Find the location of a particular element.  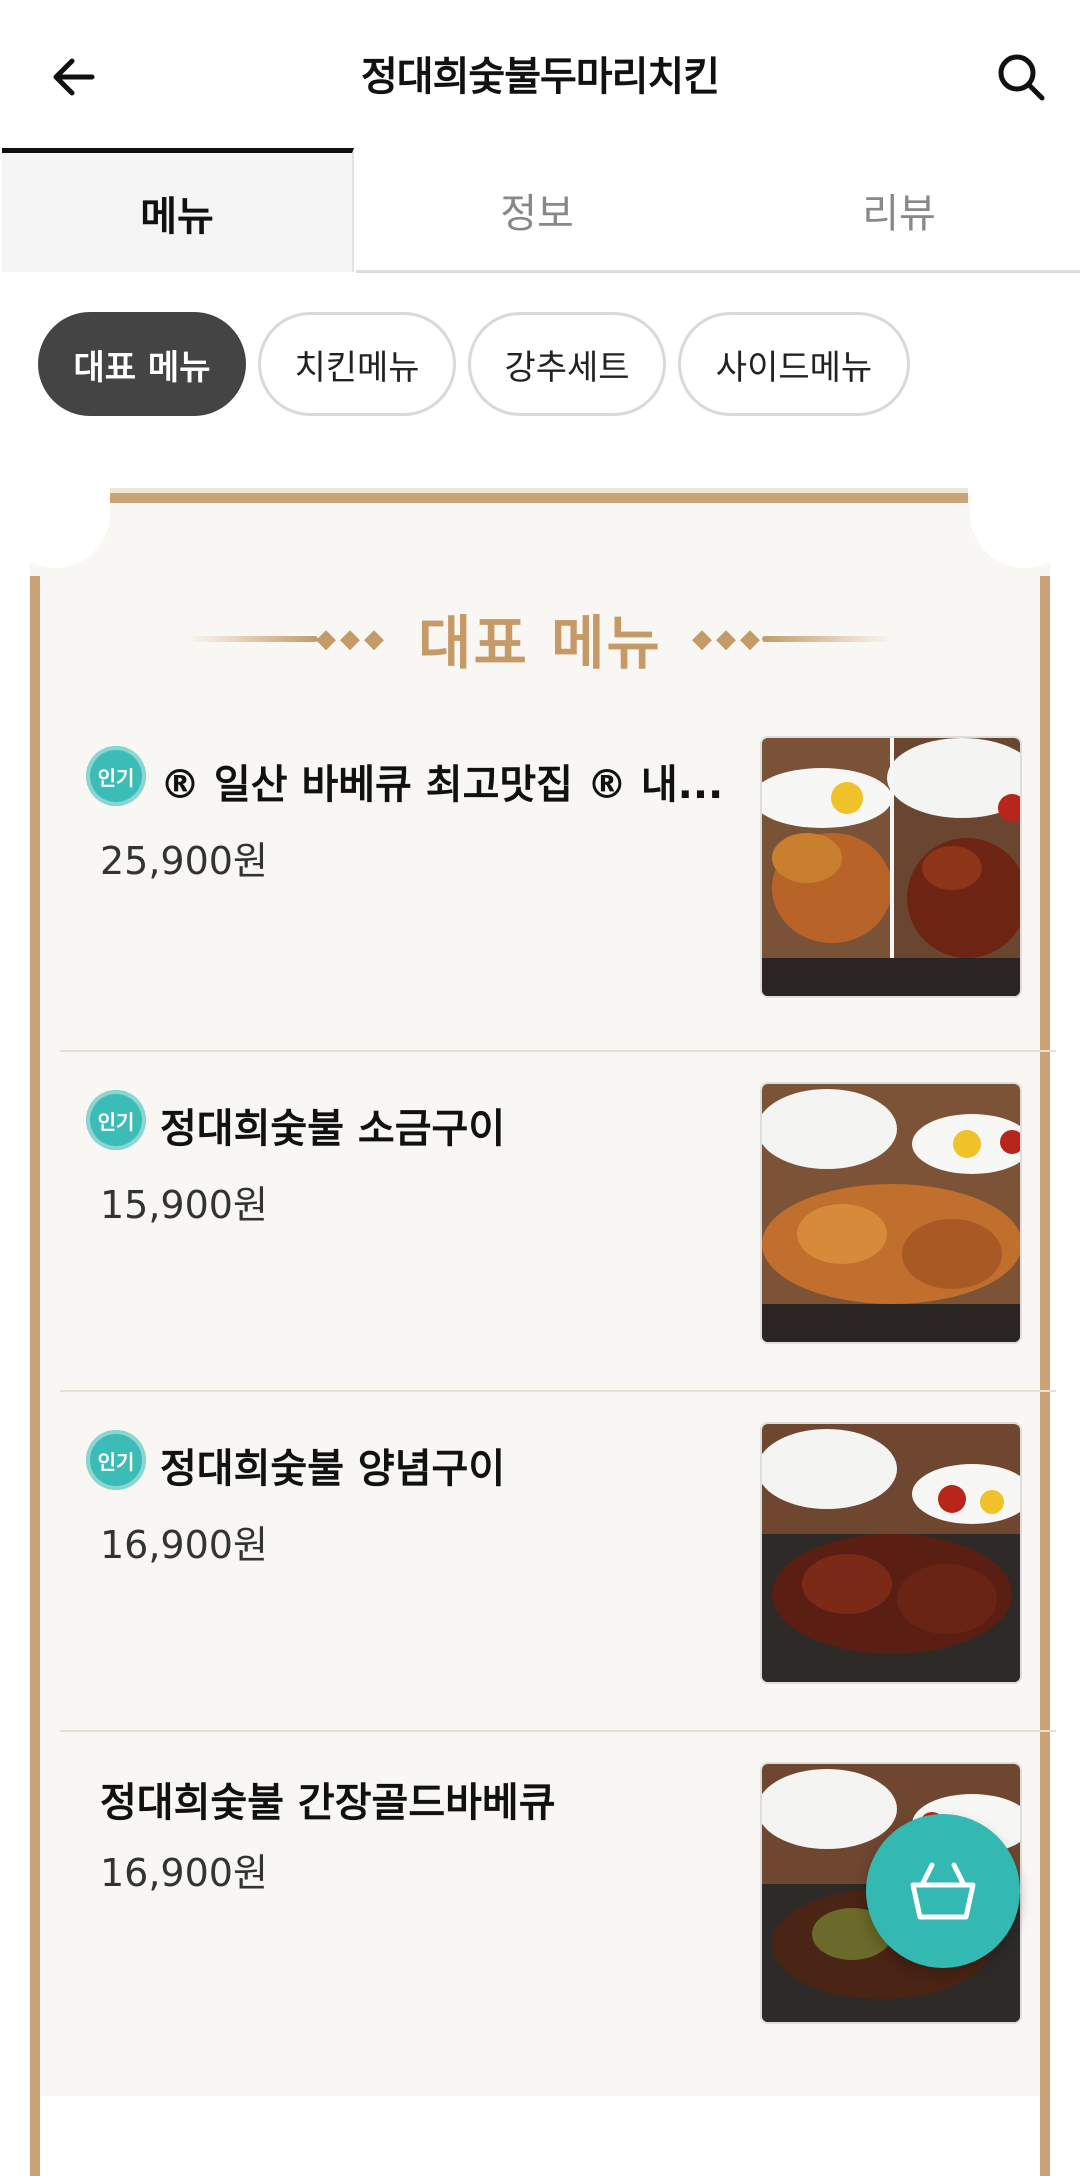

board-top-border is located at coordinates (539, 495).